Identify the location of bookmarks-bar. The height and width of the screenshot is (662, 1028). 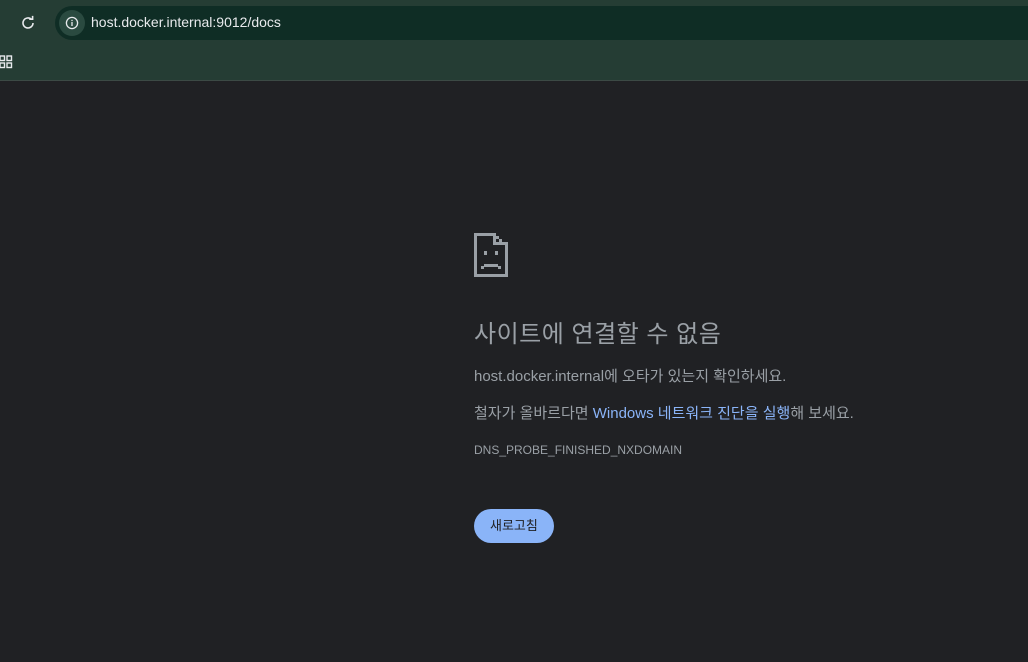
(514, 63).